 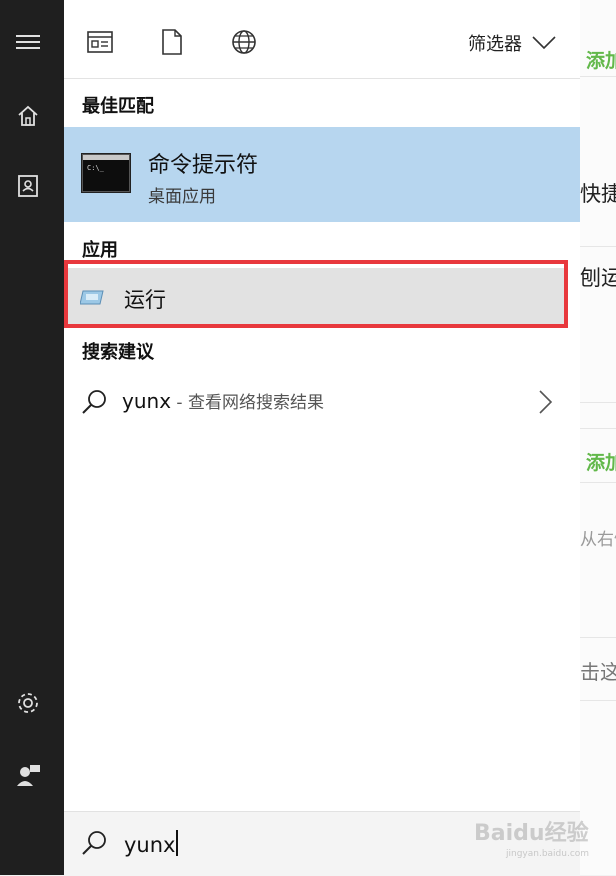 What do you see at coordinates (546, 402) in the screenshot?
I see `chevron-right-icon` at bounding box center [546, 402].